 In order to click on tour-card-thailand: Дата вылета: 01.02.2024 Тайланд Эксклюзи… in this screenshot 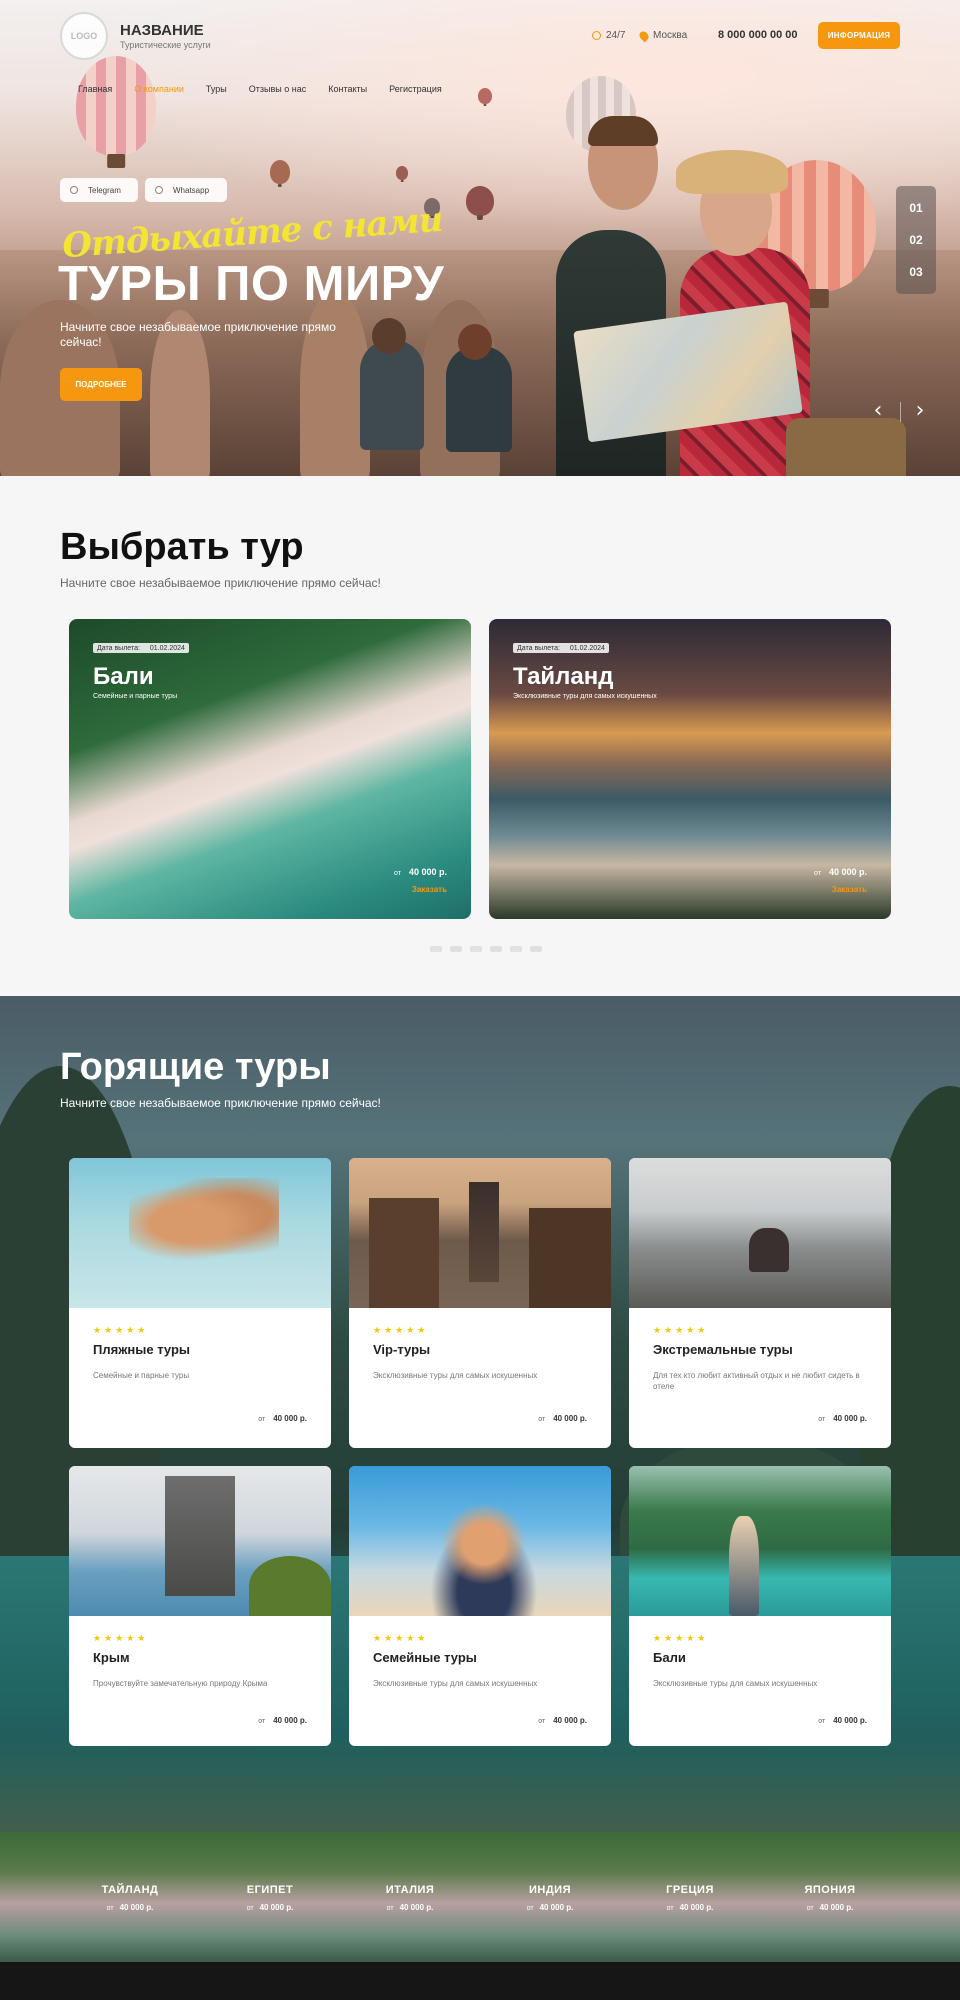, I will do `click(690, 769)`.